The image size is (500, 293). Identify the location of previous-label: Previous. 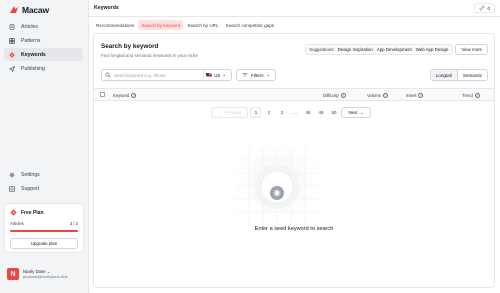
(233, 112).